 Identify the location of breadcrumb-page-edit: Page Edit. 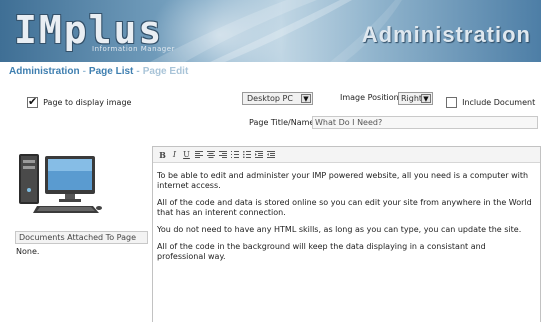
(165, 71).